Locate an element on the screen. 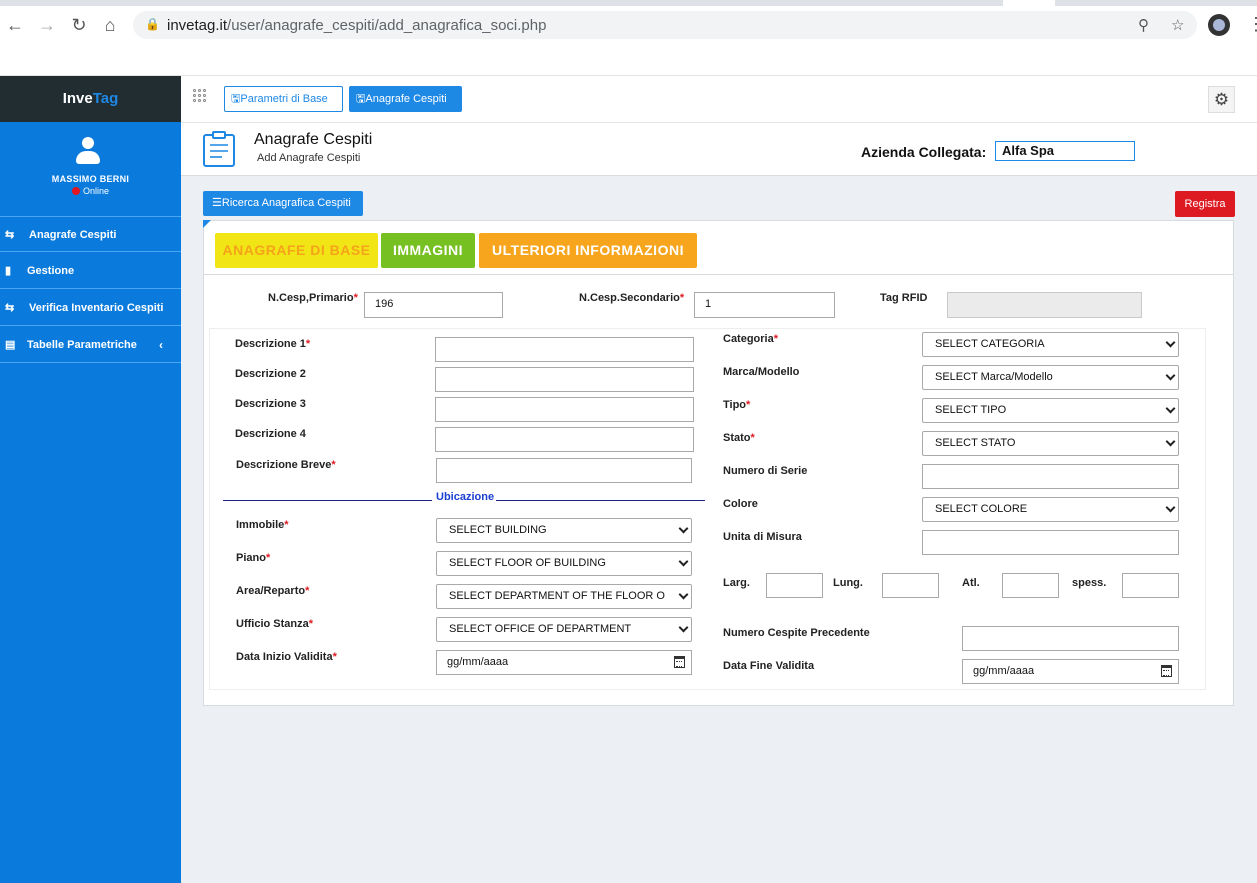 The width and height of the screenshot is (1257, 883). header-divider is located at coordinates (719, 175).